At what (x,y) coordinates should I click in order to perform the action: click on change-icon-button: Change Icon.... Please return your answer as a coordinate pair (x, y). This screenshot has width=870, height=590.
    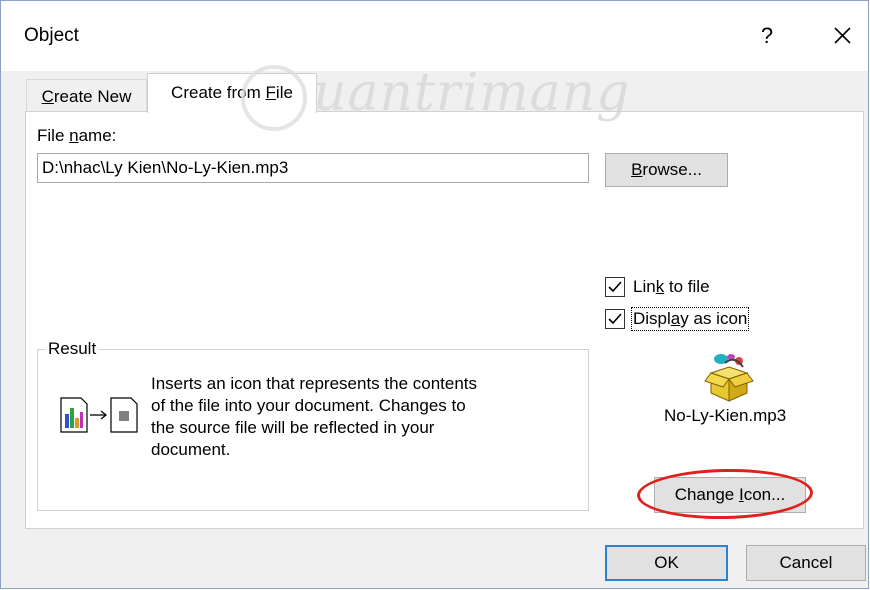
    Looking at the image, I should click on (730, 495).